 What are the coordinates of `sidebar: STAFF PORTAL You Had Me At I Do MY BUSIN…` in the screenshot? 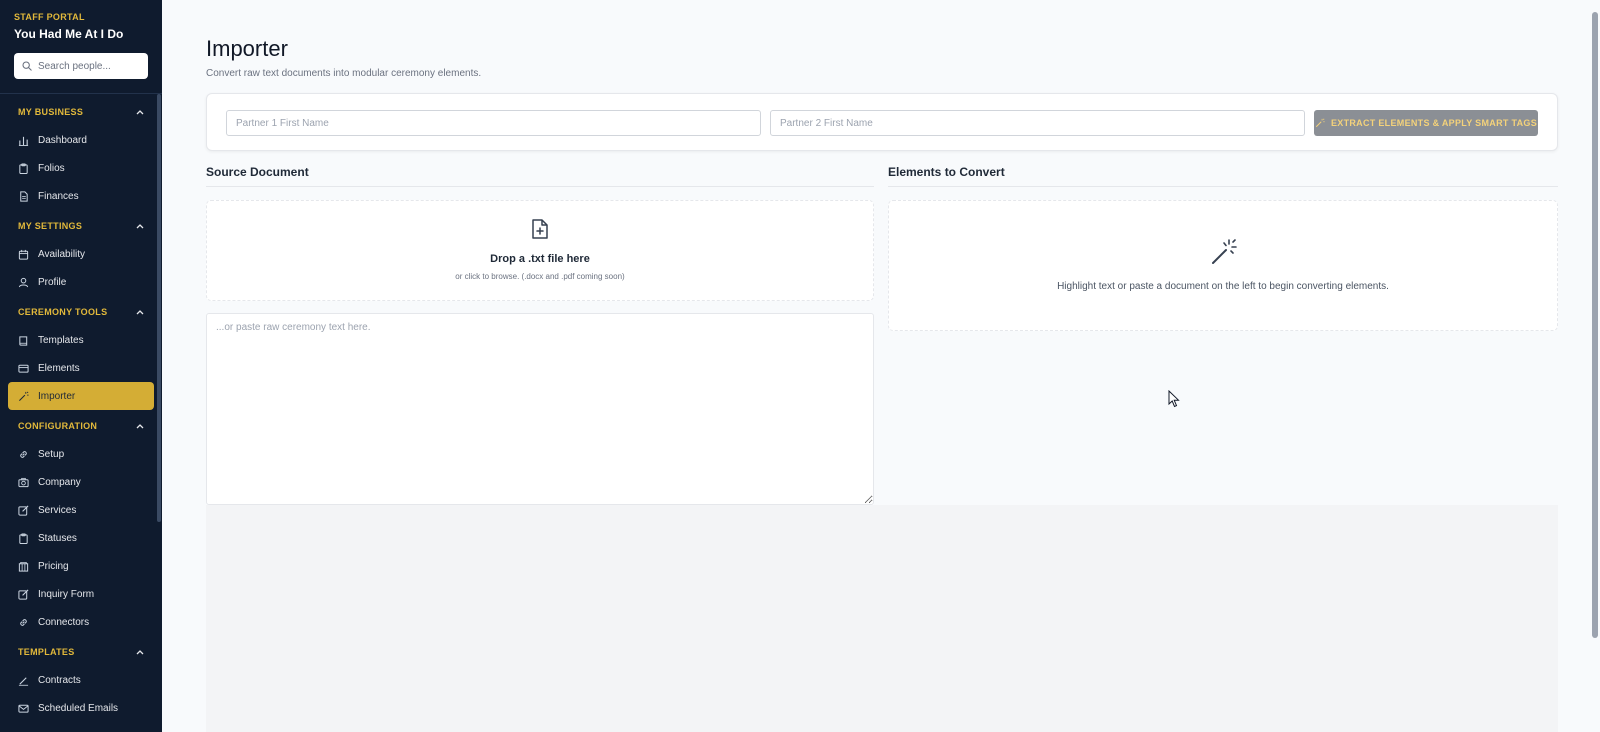 It's located at (81, 366).